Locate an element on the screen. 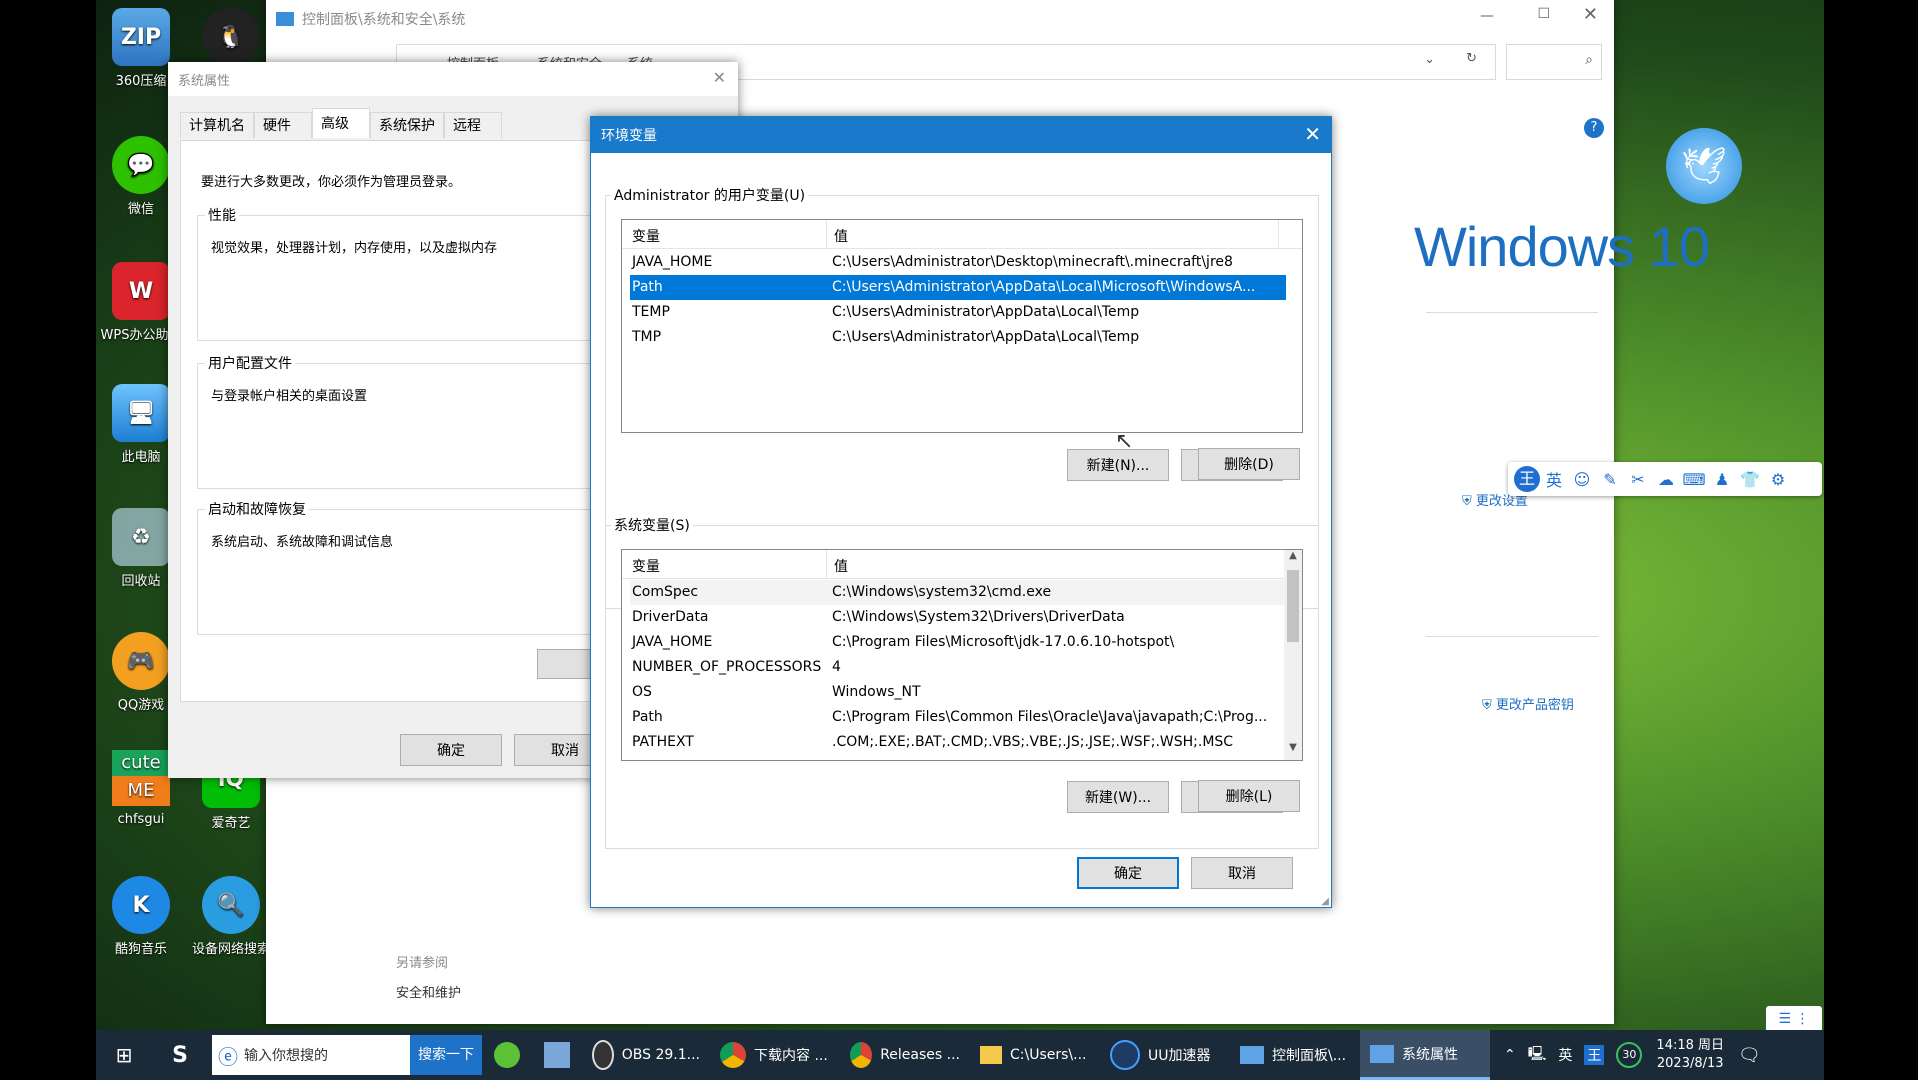  maximize-icon: ☐ is located at coordinates (1543, 14).